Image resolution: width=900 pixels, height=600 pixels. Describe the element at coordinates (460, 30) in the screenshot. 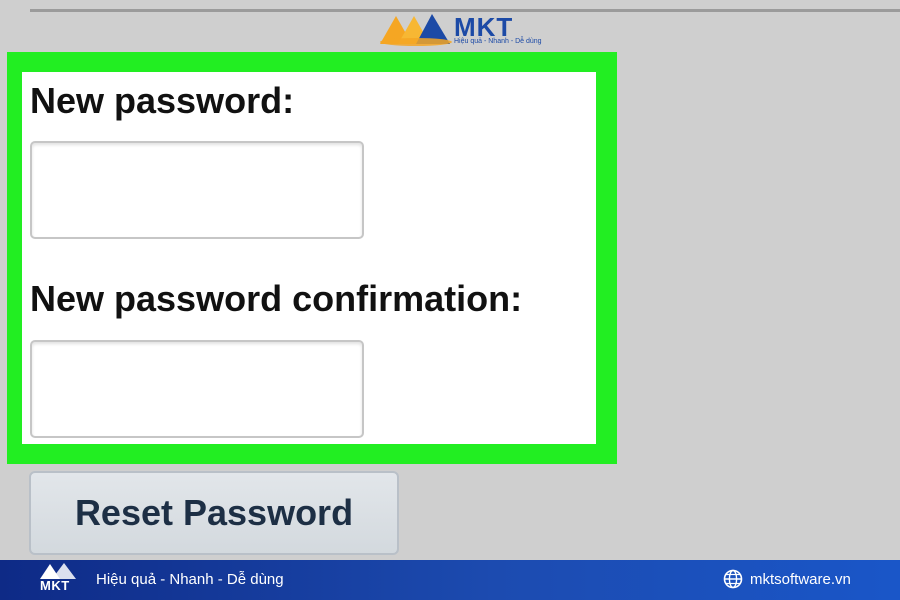

I see `mkt-watermark-logo: MKT Hiệu quả - Nhanh - Dễ dùng` at that location.